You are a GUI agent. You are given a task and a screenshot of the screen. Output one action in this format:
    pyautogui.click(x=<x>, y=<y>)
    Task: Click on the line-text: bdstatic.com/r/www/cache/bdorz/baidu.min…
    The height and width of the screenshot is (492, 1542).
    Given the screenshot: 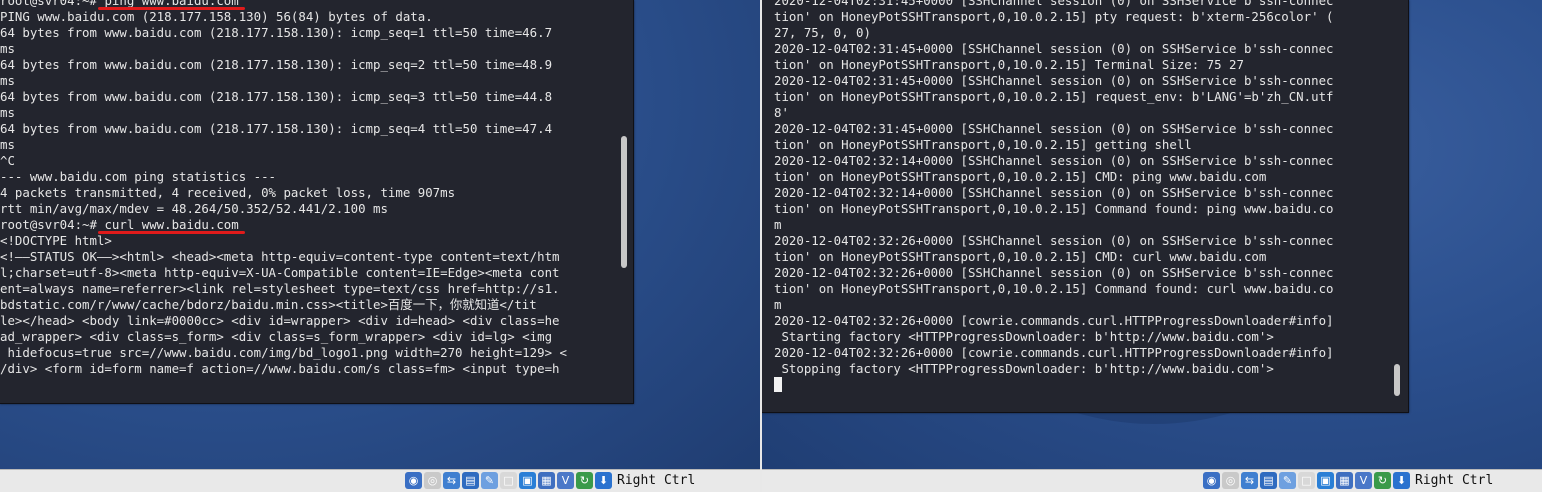 What is the action you would take?
    pyautogui.click(x=268, y=304)
    